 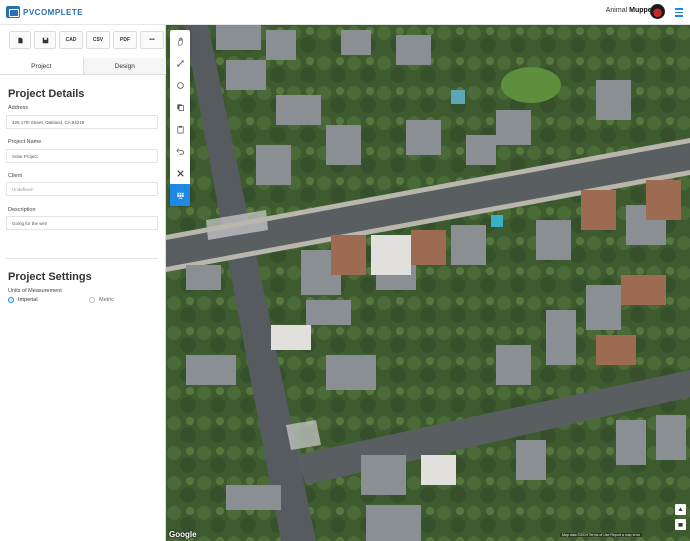 I want to click on circle-tool, so click(x=180, y=85).